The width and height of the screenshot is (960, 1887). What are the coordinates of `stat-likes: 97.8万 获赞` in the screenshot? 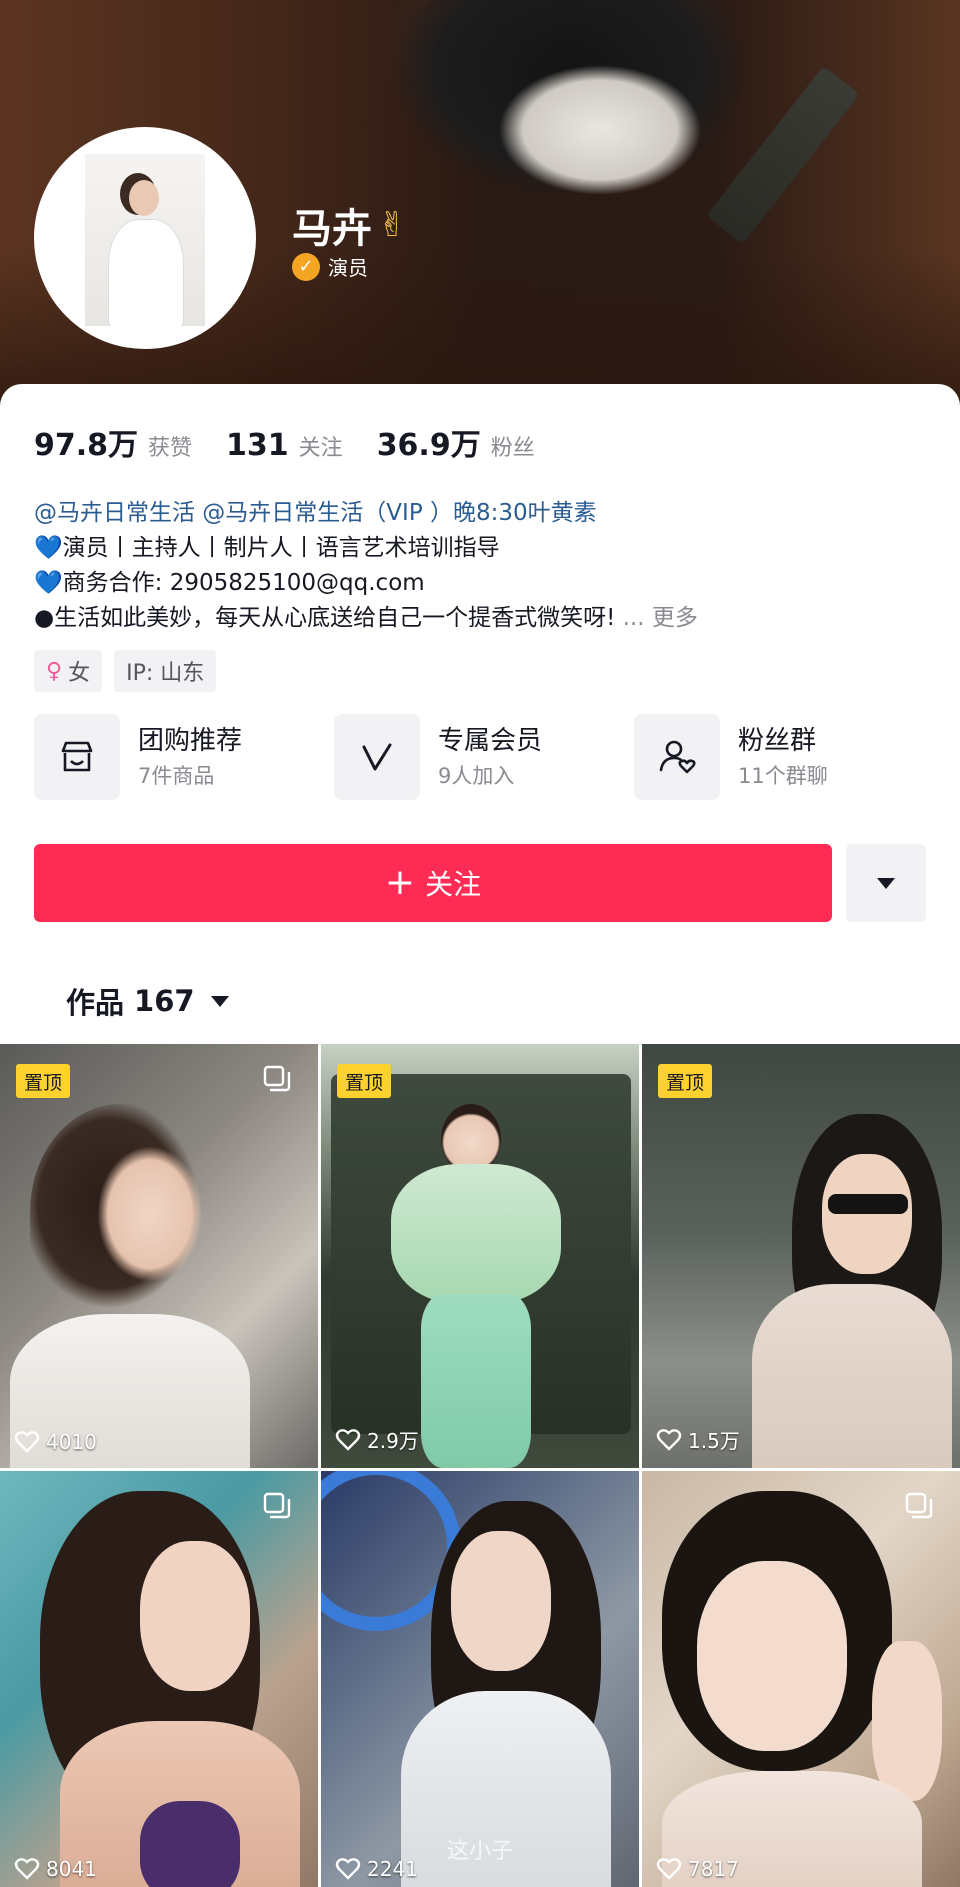 It's located at (113, 442).